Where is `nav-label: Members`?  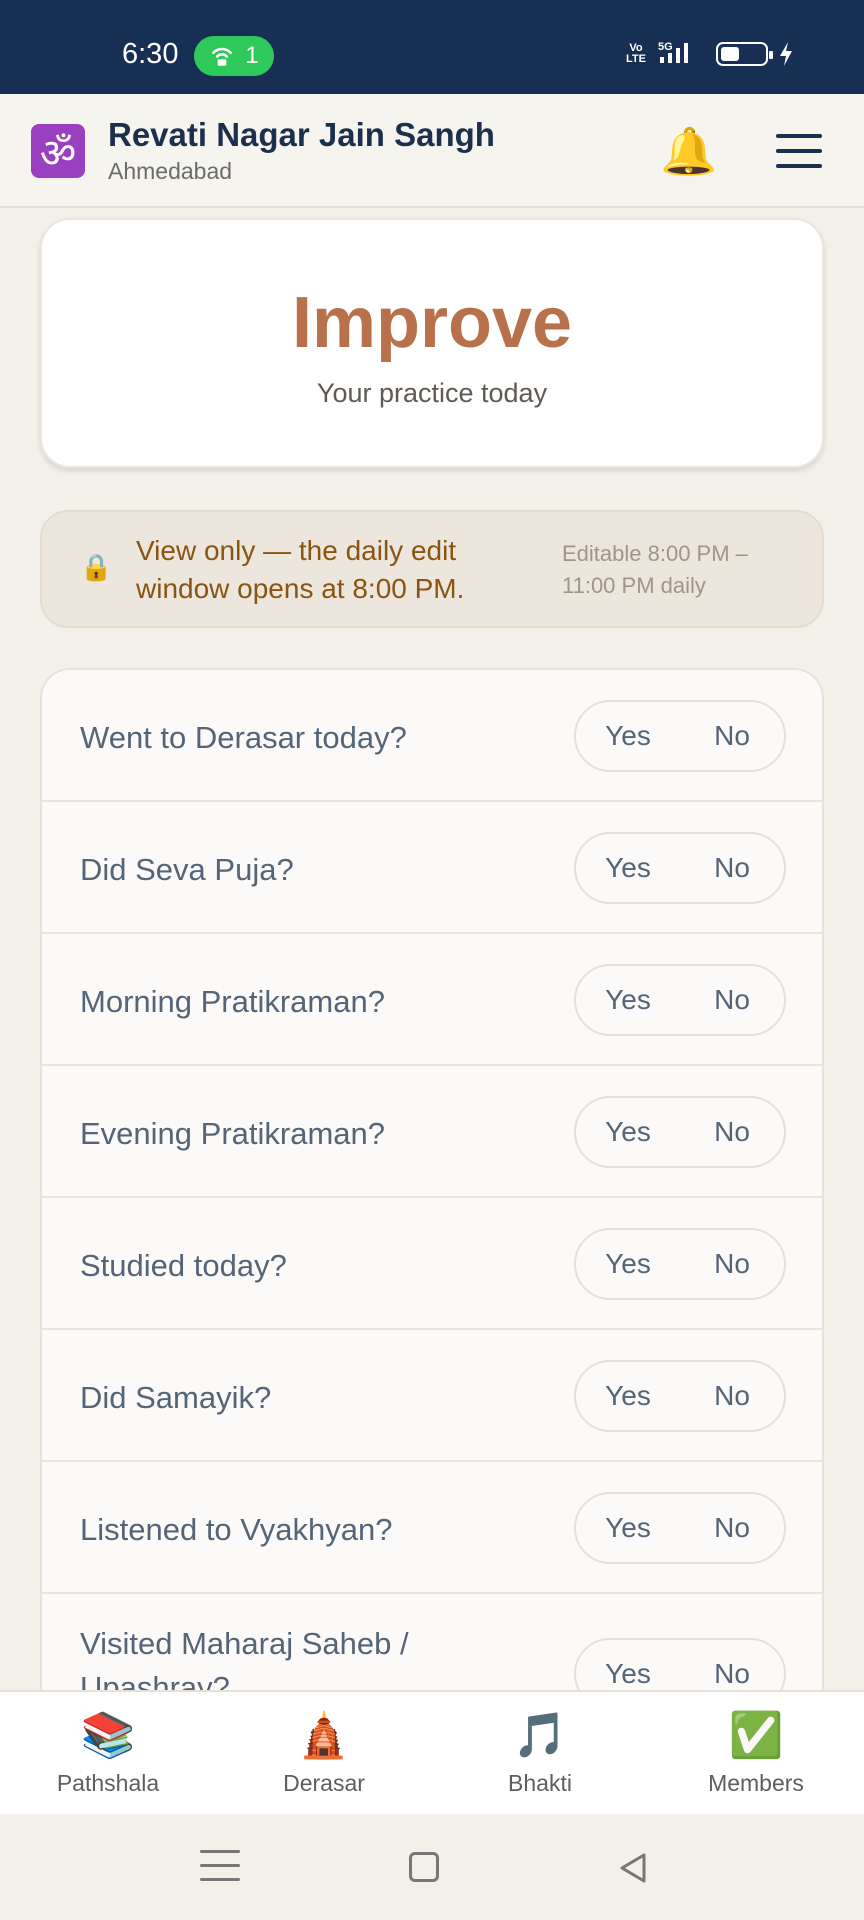
nav-label: Members is located at coordinates (756, 1783).